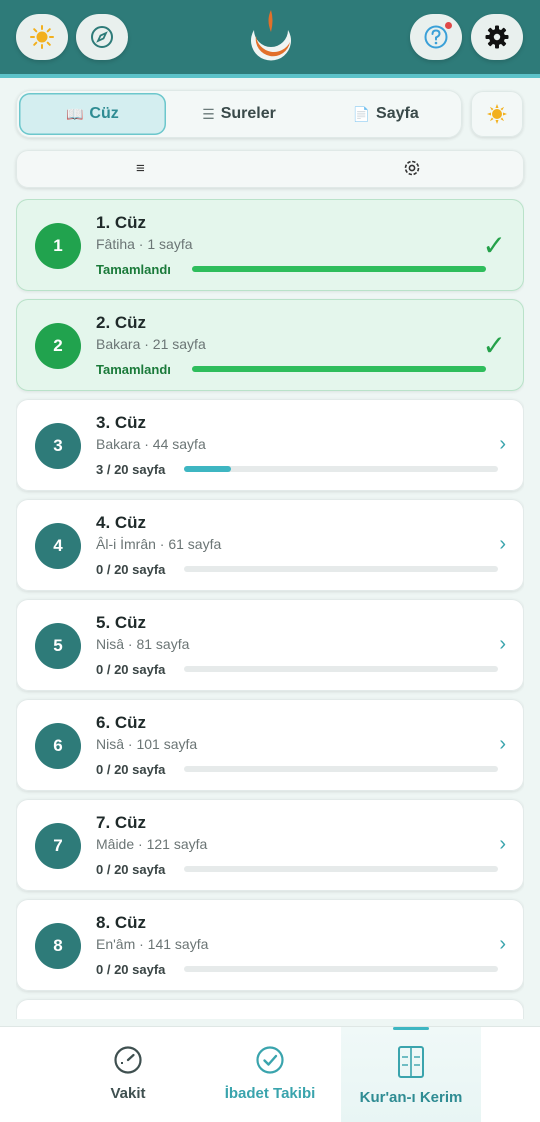 The height and width of the screenshot is (1122, 540). I want to click on page-icon: 📄, so click(361, 113).